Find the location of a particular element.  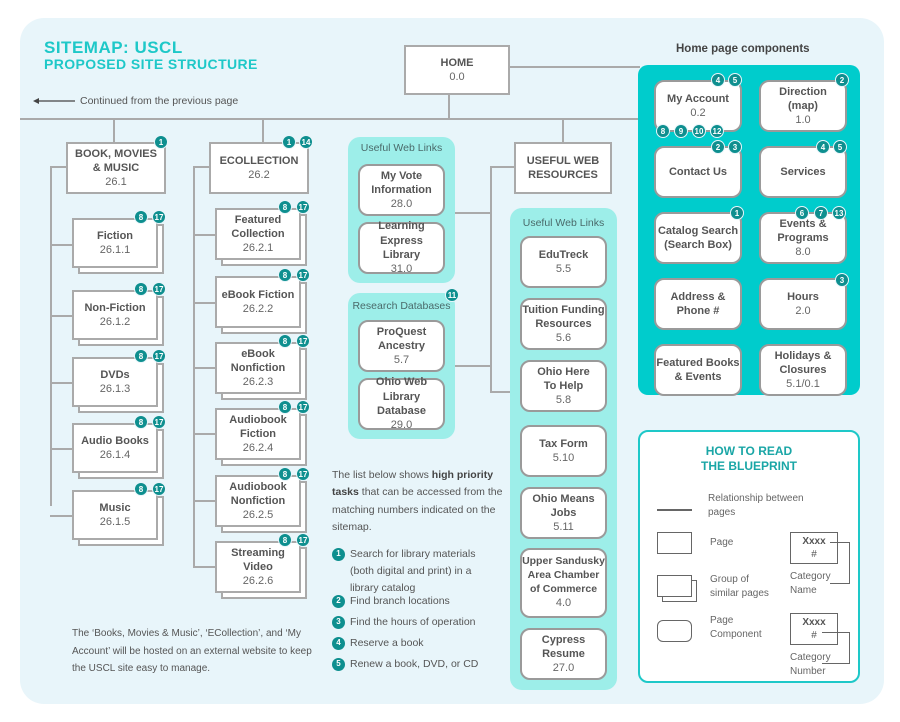

task-badge: 4 is located at coordinates (823, 147).